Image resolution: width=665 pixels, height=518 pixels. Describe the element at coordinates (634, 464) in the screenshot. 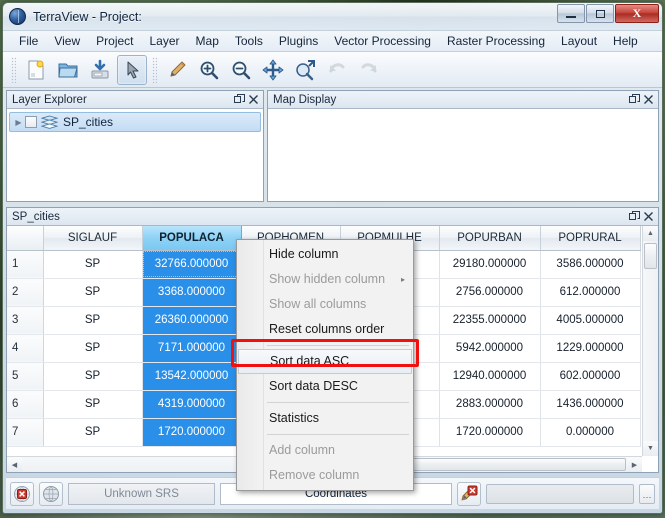

I see `scroll-right-icon: ▶` at that location.